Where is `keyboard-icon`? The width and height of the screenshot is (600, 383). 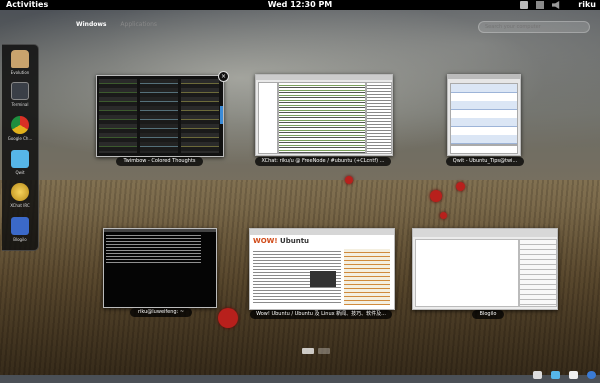 keyboard-icon is located at coordinates (537, 375).